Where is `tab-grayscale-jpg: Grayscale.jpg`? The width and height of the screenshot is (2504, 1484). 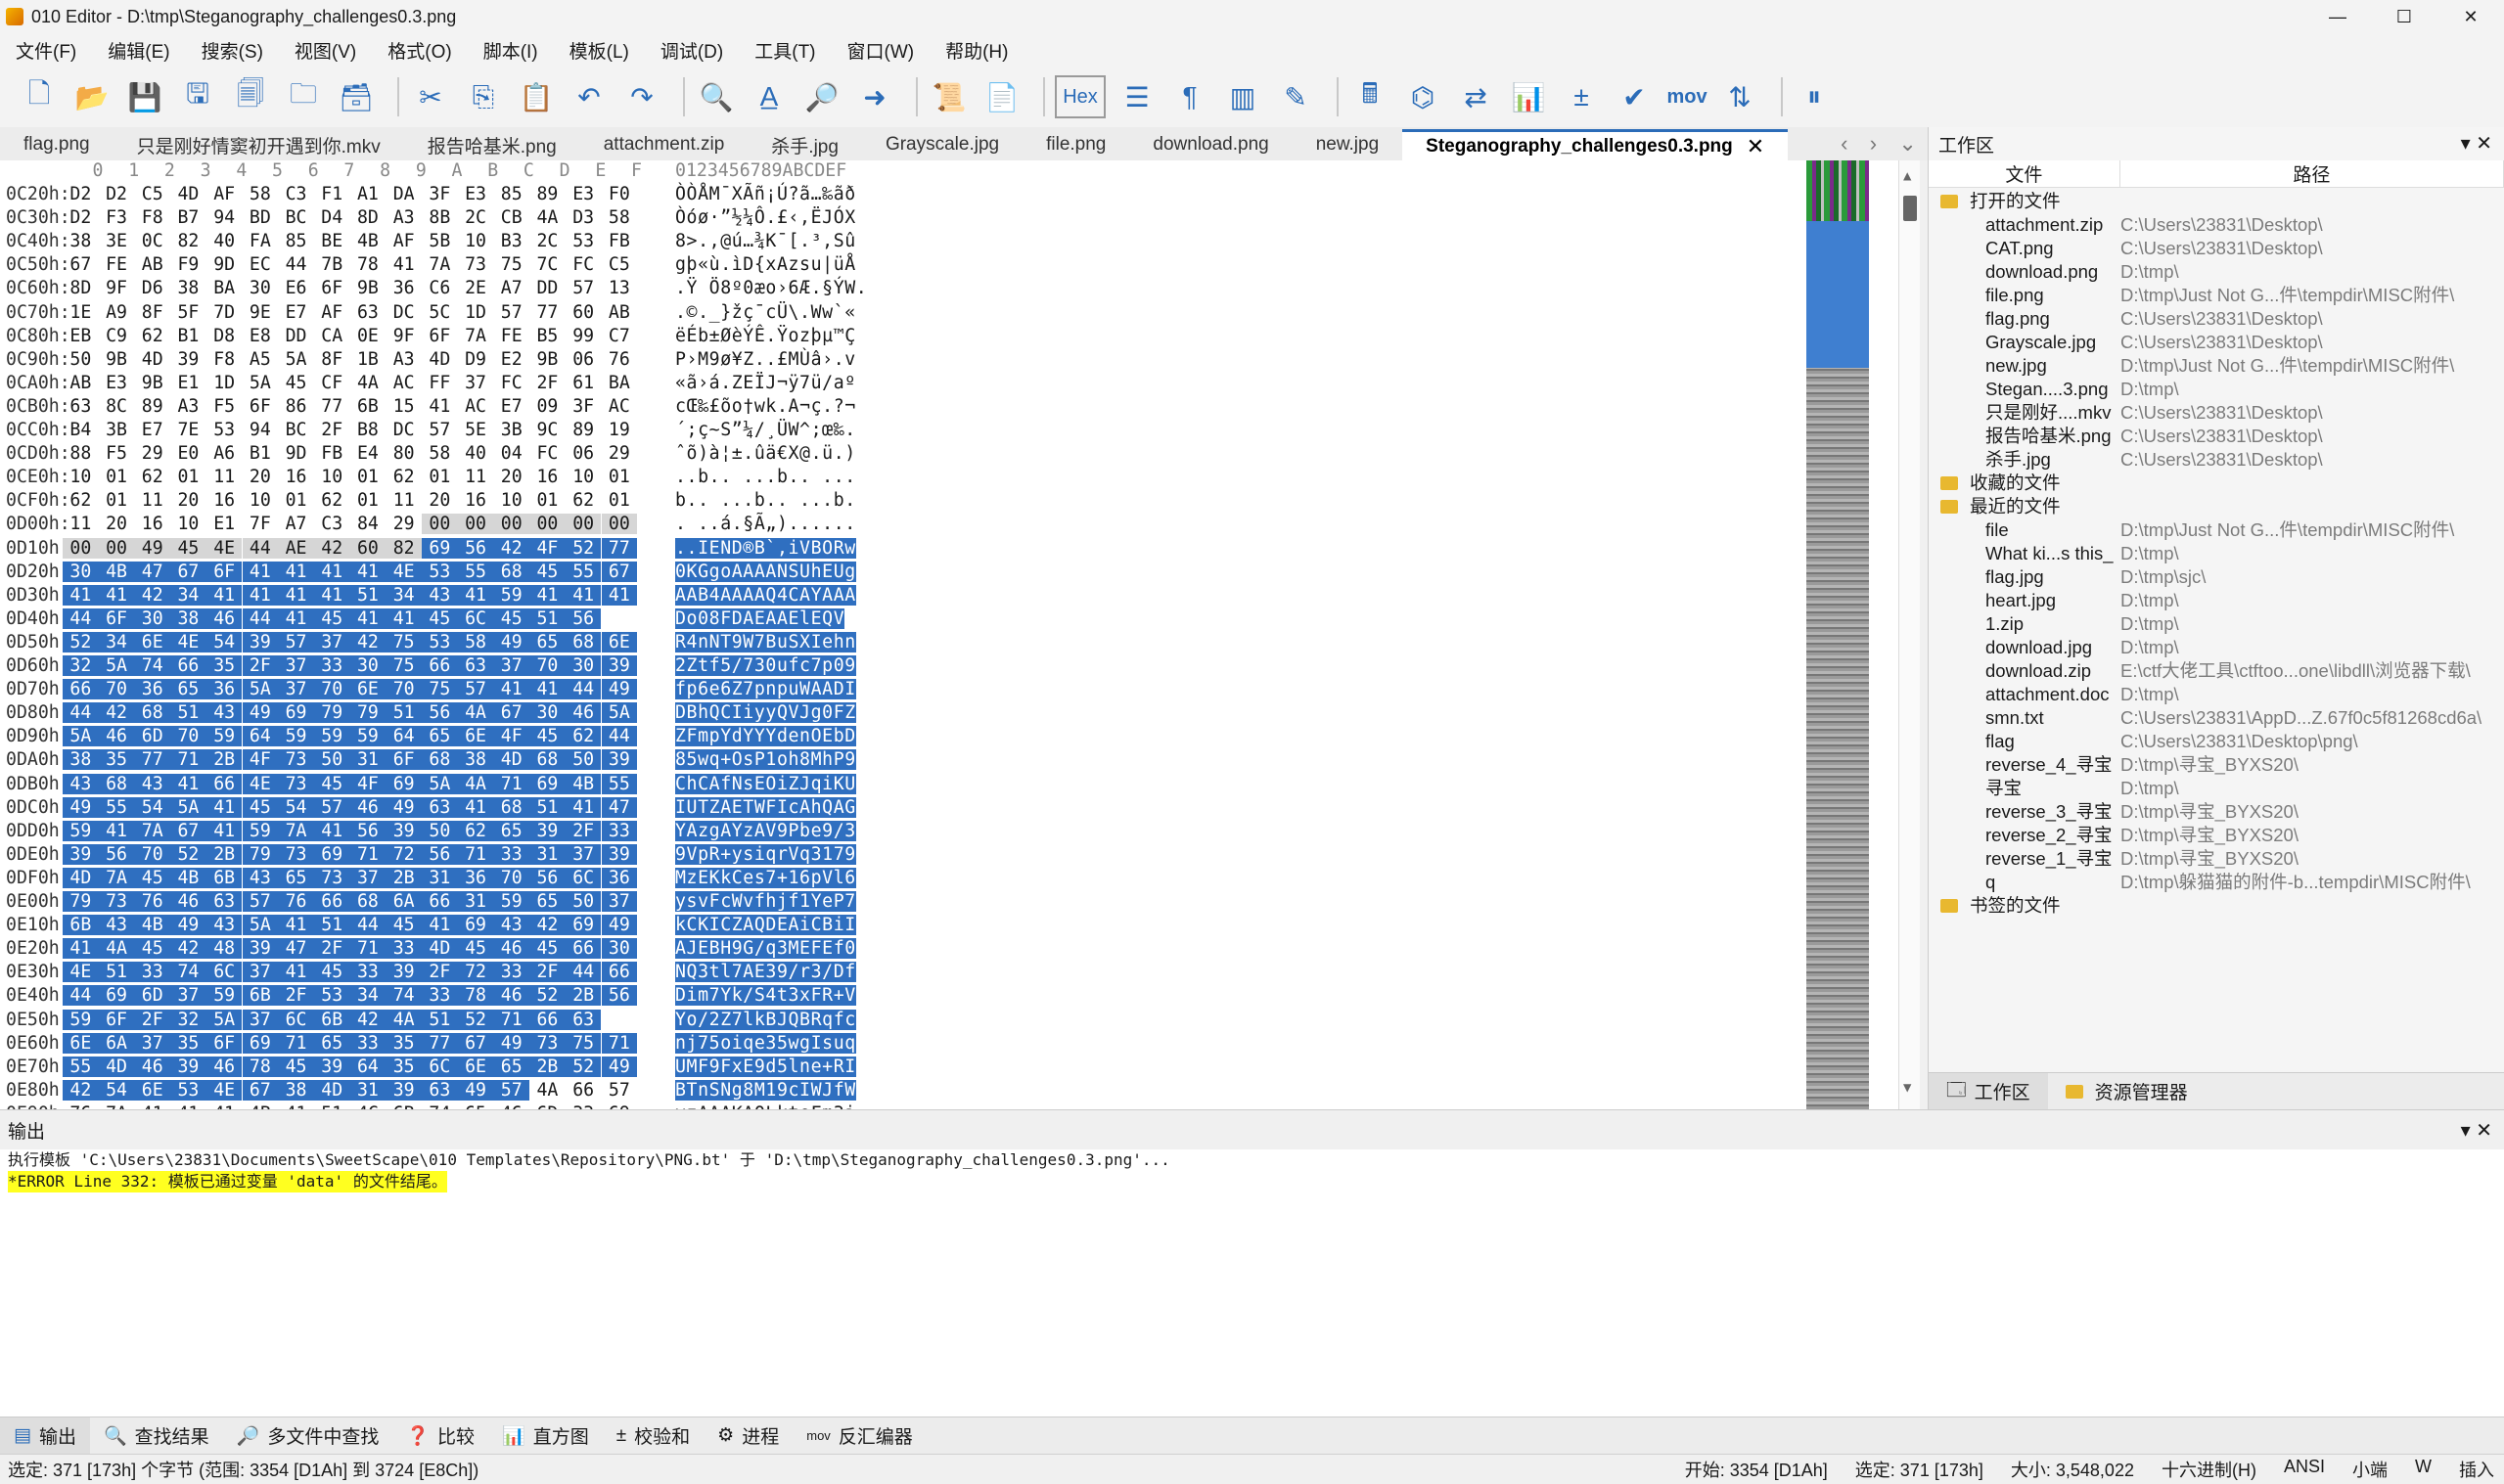
tab-grayscale-jpg: Grayscale.jpg is located at coordinates (942, 144).